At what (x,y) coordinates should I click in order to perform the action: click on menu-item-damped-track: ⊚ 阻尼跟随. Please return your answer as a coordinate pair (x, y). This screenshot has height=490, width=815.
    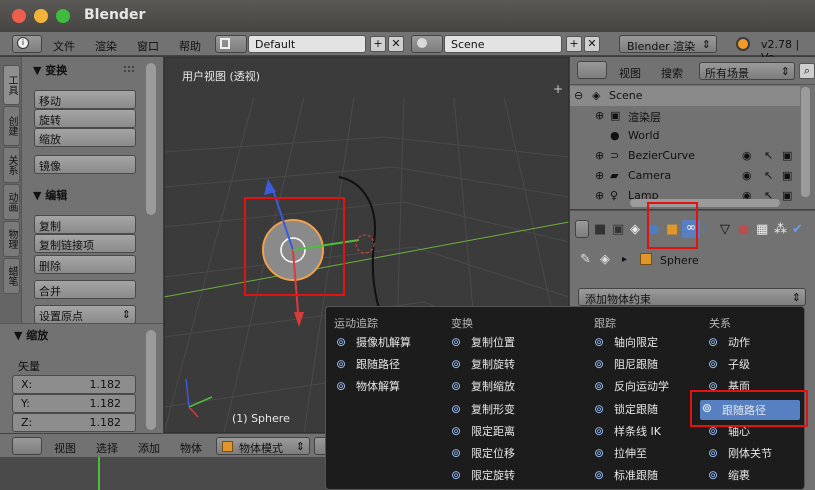
    Looking at the image, I should click on (646, 366).